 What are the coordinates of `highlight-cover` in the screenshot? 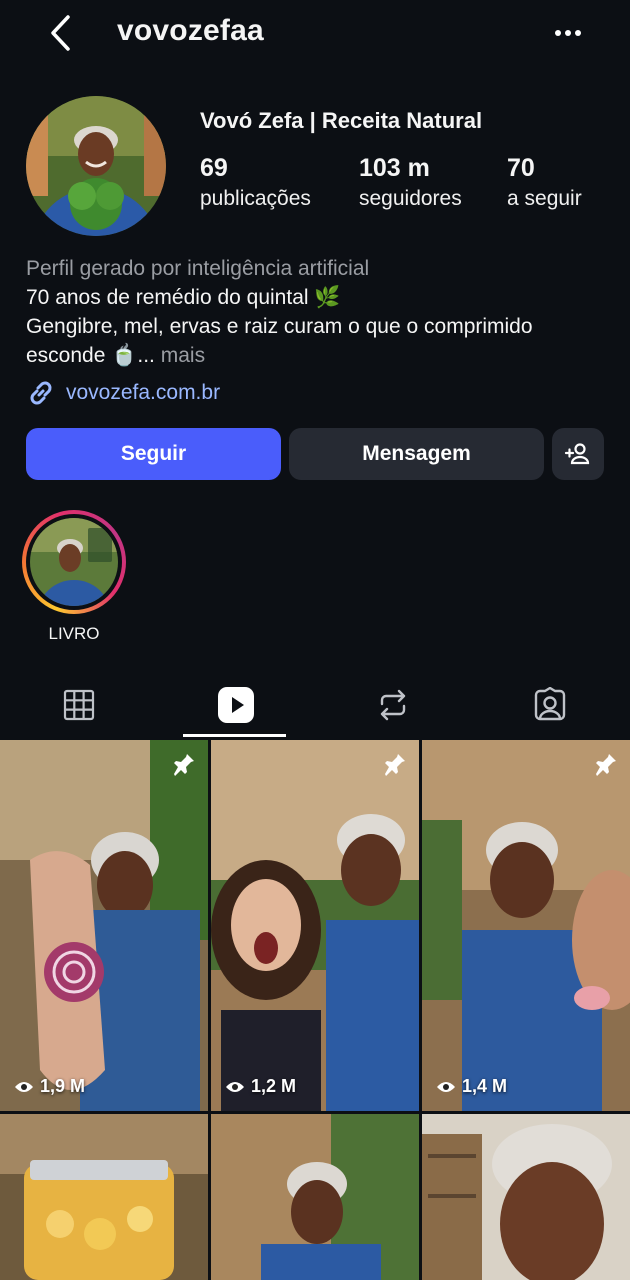 It's located at (74, 562).